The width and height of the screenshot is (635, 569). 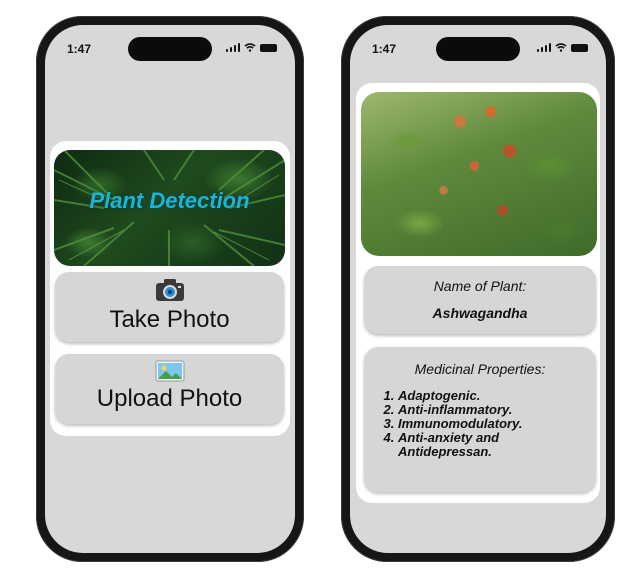 I want to click on list-item: Anti-inflammatory., so click(x=497, y=410).